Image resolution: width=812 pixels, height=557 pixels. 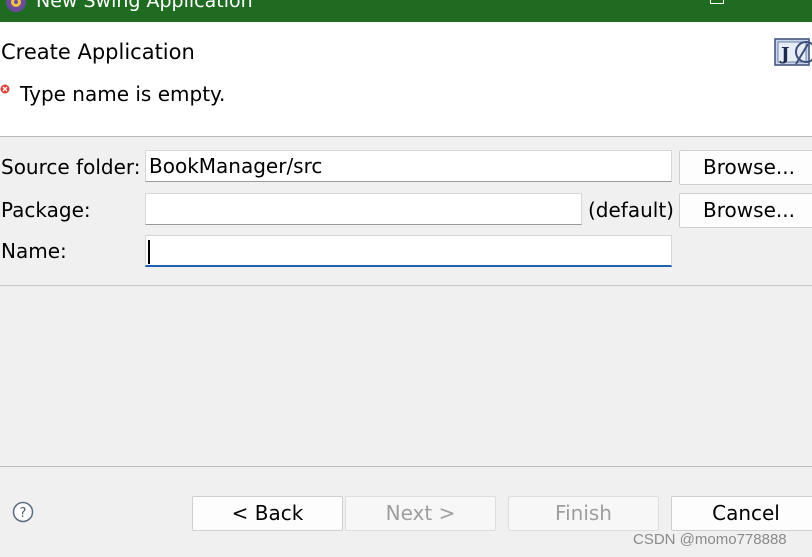 What do you see at coordinates (144, 6) in the screenshot?
I see `window-title: New Swing Application` at bounding box center [144, 6].